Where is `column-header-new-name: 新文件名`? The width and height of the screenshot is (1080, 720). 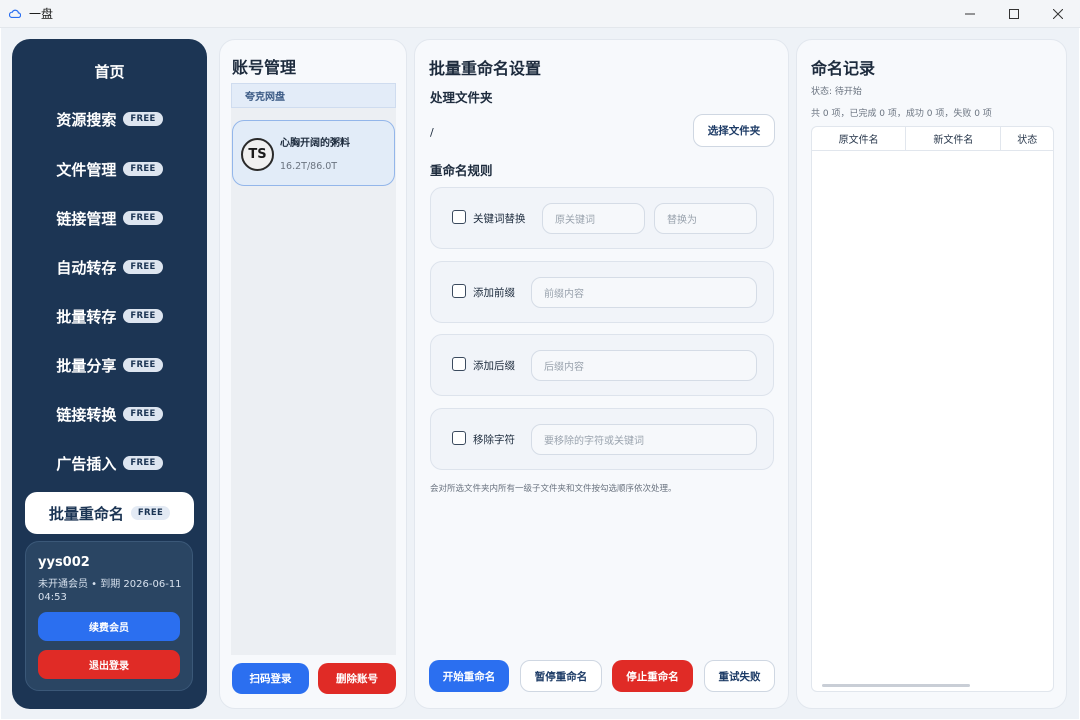 column-header-new-name: 新文件名 is located at coordinates (954, 138).